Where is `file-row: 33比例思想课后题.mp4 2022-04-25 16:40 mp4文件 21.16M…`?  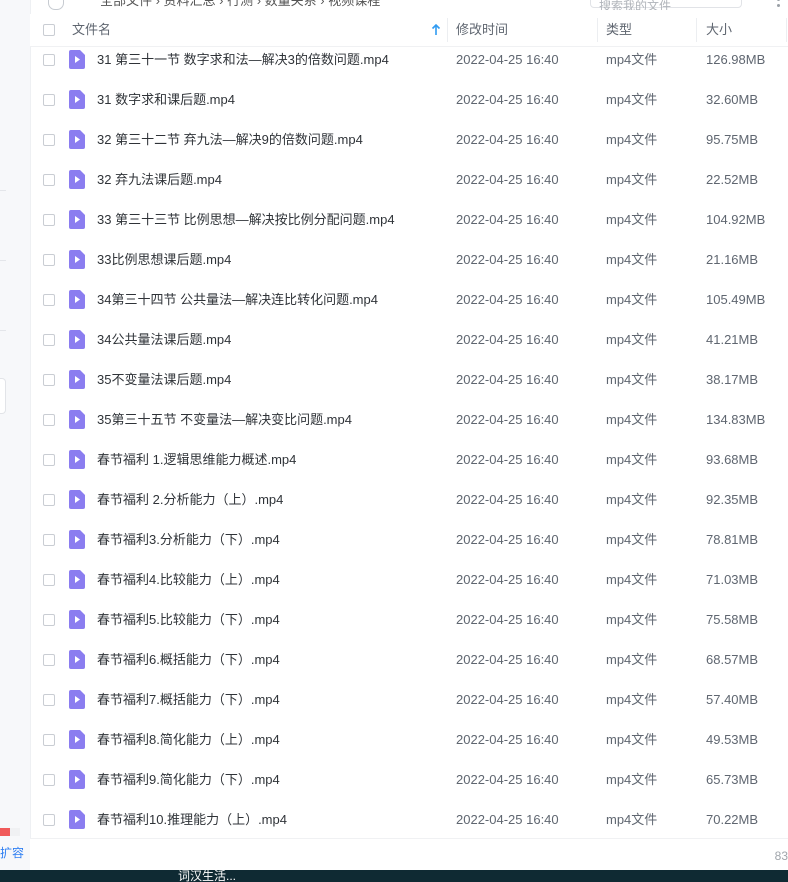
file-row: 33比例思想课后题.mp4 2022-04-25 16:40 mp4文件 21.16M… is located at coordinates (409, 260).